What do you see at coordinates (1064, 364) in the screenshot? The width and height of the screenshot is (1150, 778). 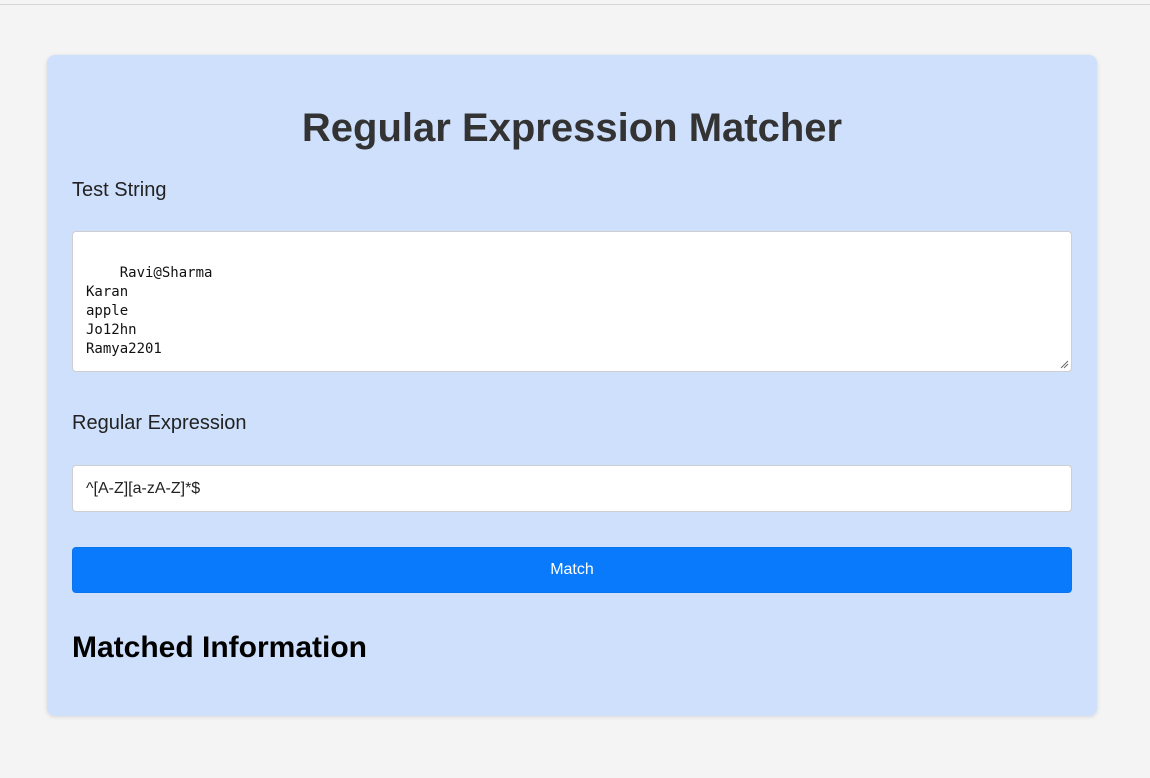 I see `resize-grip-icon` at bounding box center [1064, 364].